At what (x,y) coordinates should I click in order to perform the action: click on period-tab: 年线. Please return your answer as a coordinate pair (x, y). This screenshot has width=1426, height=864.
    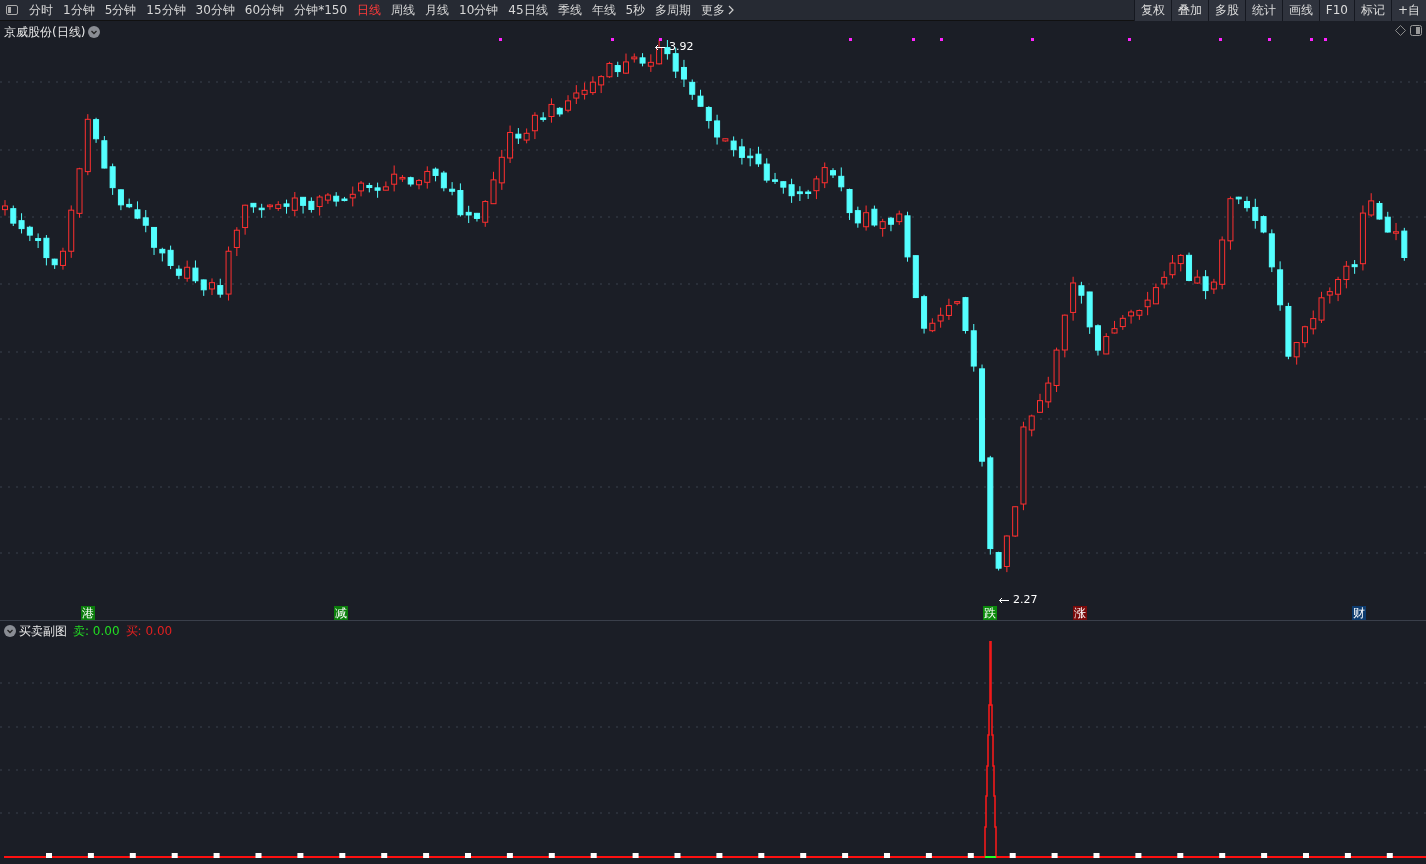
    Looking at the image, I should click on (603, 10).